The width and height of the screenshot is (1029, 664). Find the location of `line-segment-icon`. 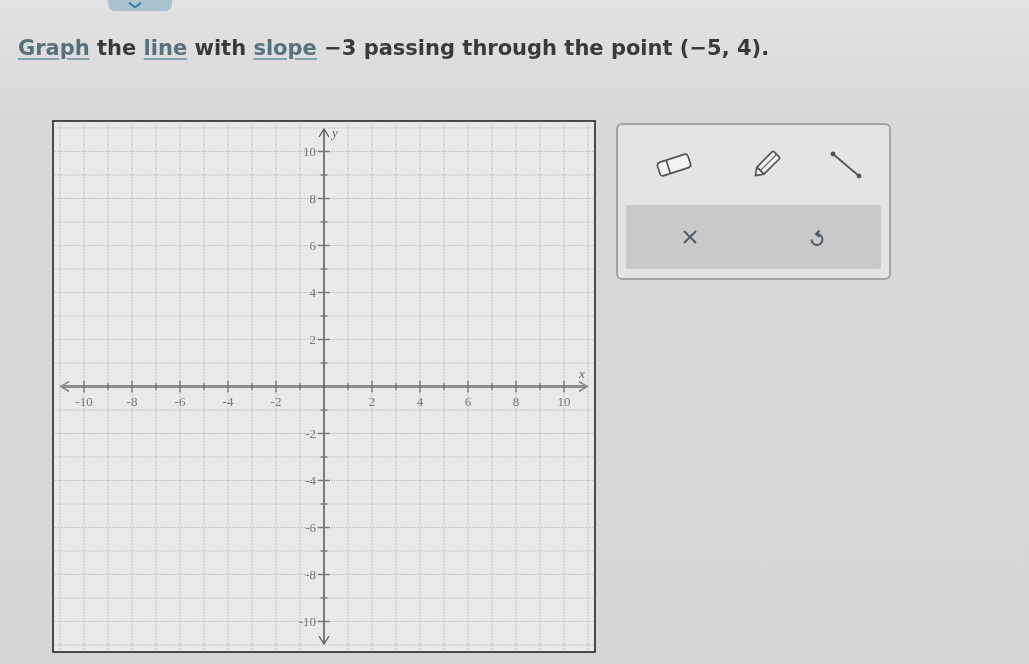

line-segment-icon is located at coordinates (846, 165).